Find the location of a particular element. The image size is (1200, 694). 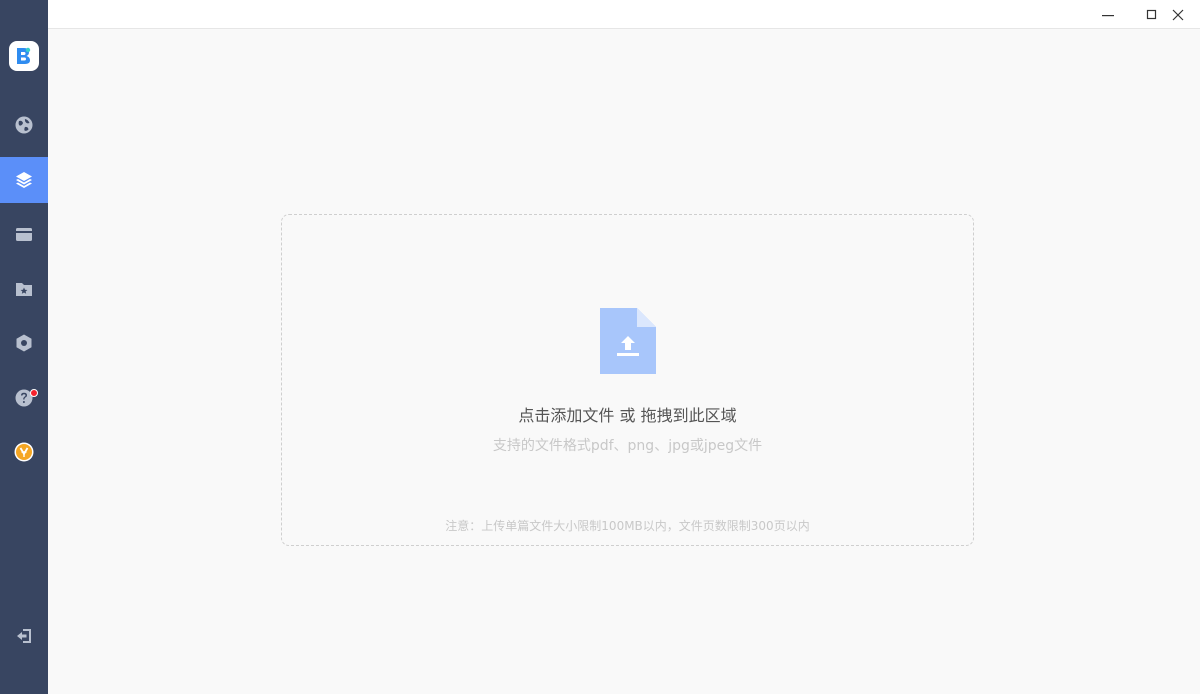

sidebar-item-settings is located at coordinates (24, 343).